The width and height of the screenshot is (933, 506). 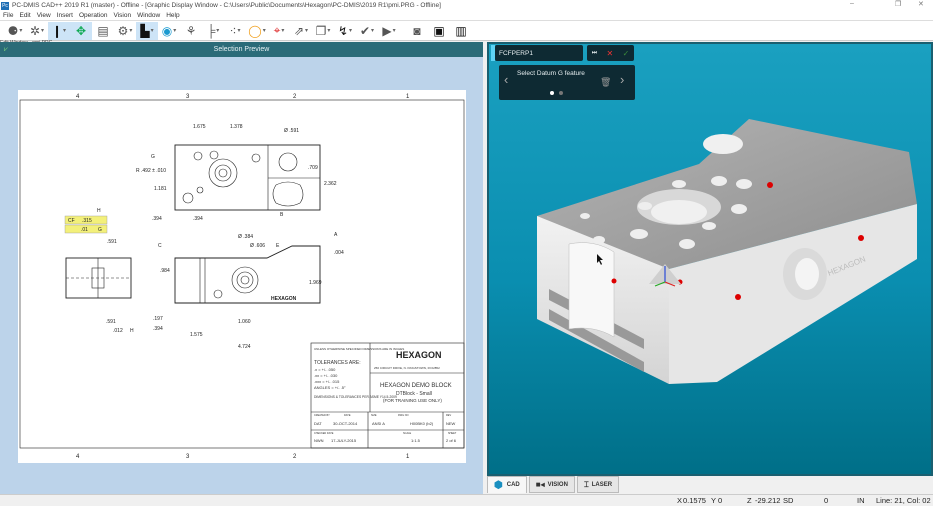 I want to click on cube-icon: ⬢, so click(x=498, y=485).